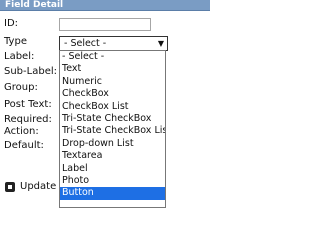 This screenshot has height=240, width=320. Describe the element at coordinates (112, 57) in the screenshot. I see `type-option: - Select -` at that location.